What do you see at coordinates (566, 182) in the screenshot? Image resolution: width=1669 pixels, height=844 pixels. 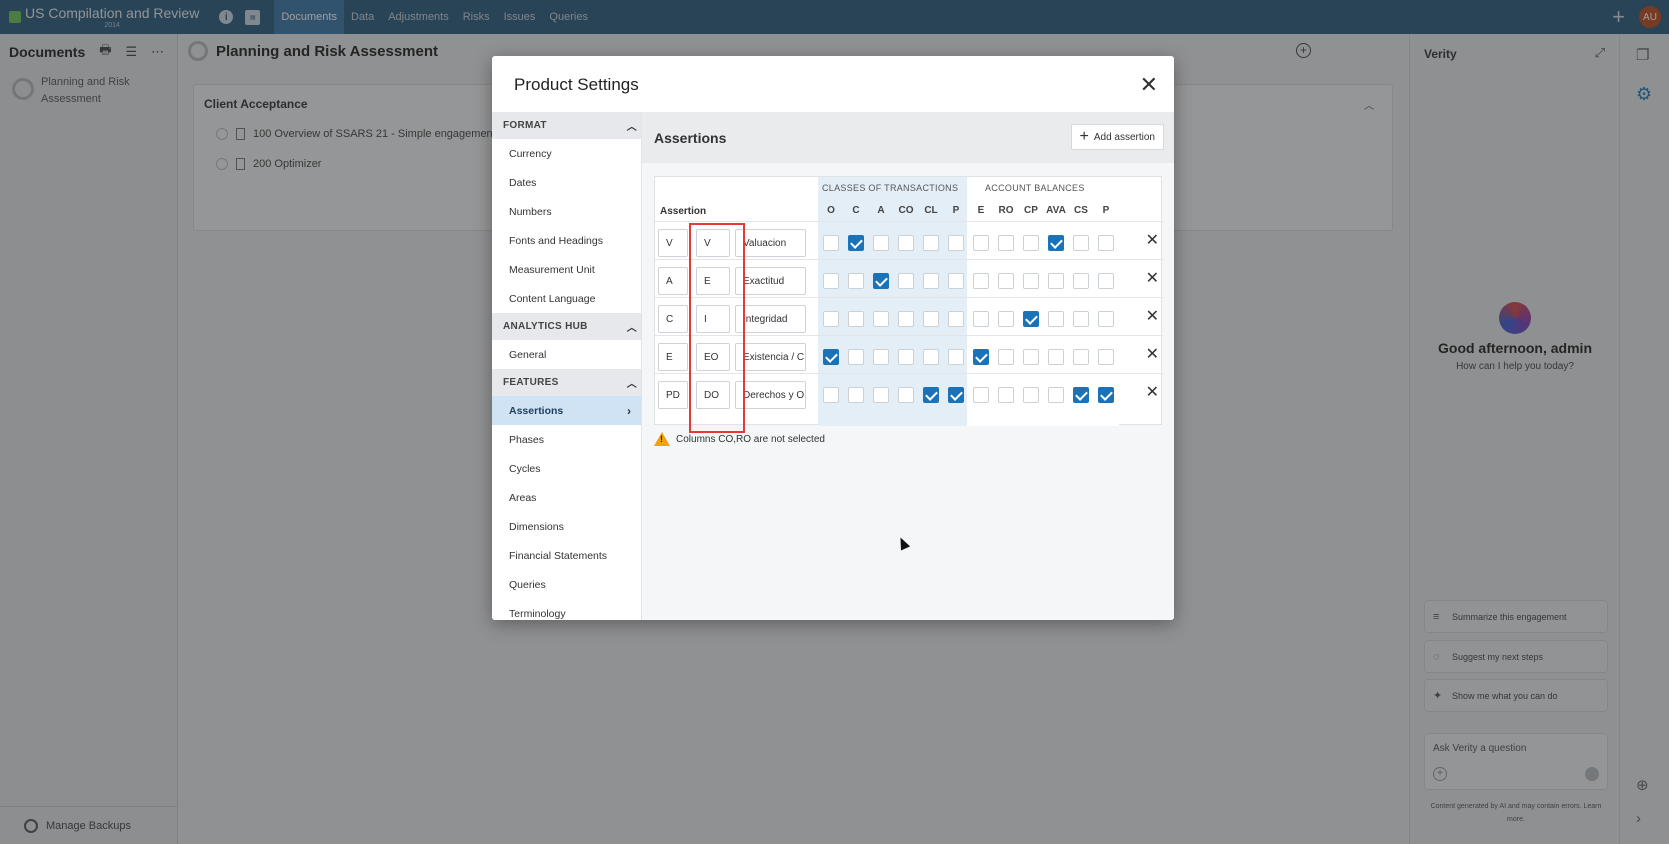 I see `nav-dates: Dates` at bounding box center [566, 182].